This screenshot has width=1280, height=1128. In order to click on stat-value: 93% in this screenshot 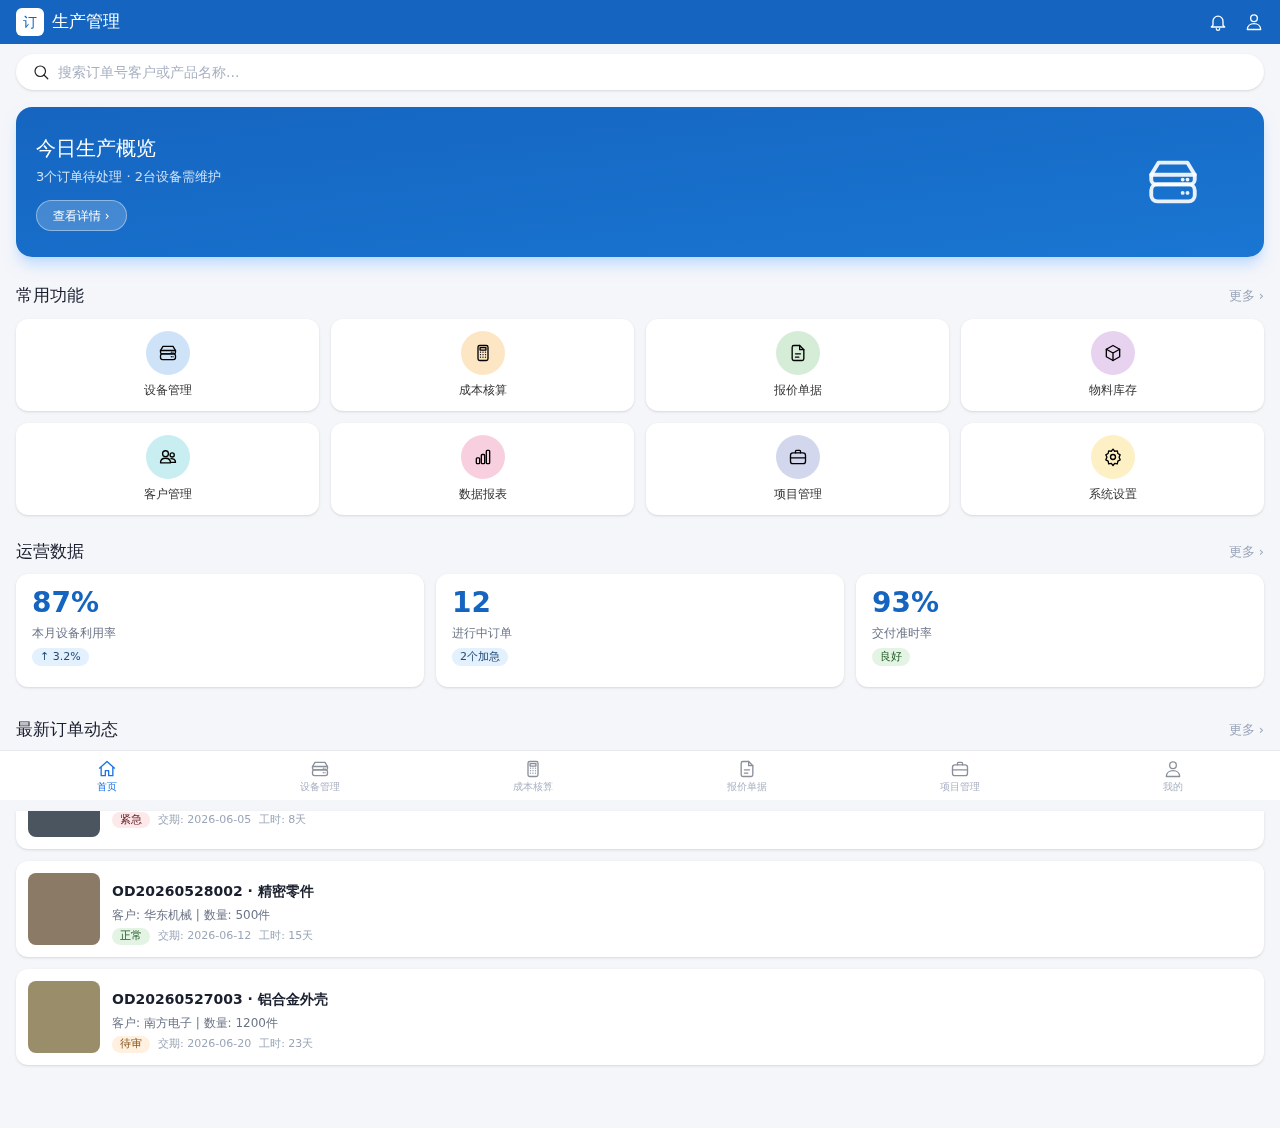, I will do `click(906, 603)`.